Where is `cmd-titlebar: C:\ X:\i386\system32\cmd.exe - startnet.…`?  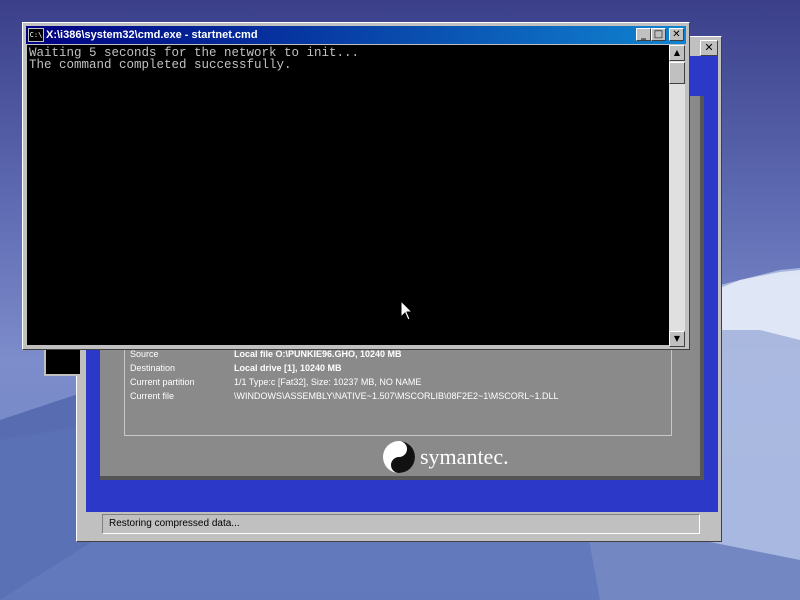
cmd-titlebar: C:\ X:\i386\system32\cmd.exe - startnet.… is located at coordinates (356, 35).